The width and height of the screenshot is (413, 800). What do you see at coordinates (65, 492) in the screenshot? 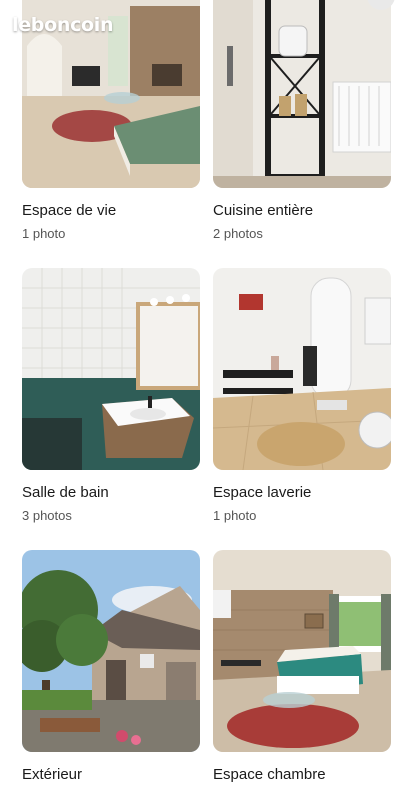
I see `album-title: Salle de bain` at bounding box center [65, 492].